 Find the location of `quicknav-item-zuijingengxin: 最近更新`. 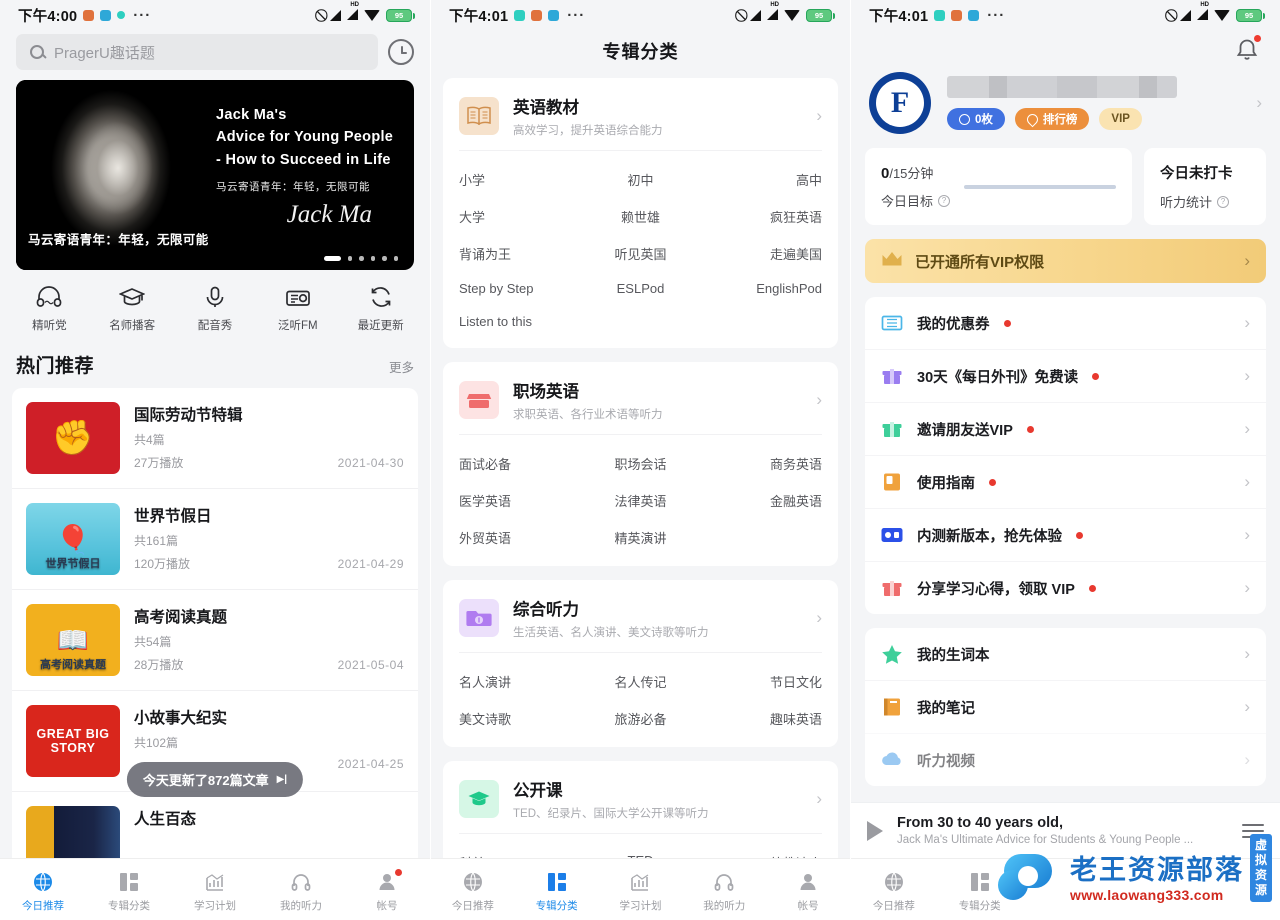

quicknav-item-zuijingengxin: 最近更新 is located at coordinates (380, 308).